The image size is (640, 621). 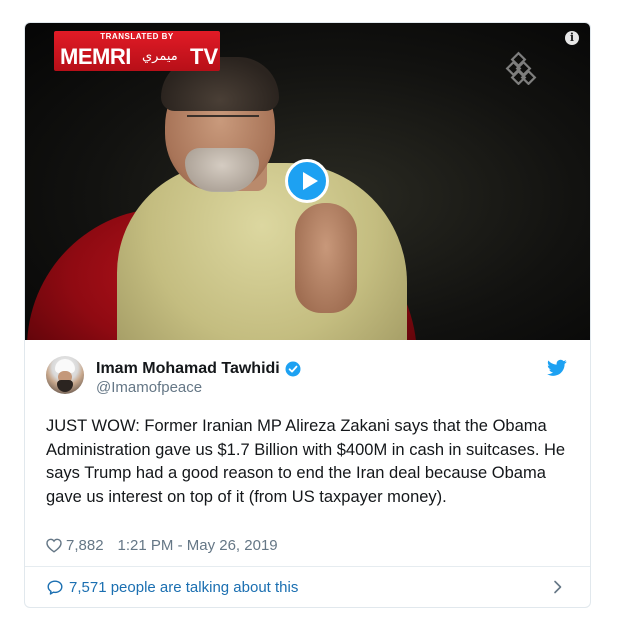 What do you see at coordinates (558, 587) in the screenshot?
I see `chevron-right-icon` at bounding box center [558, 587].